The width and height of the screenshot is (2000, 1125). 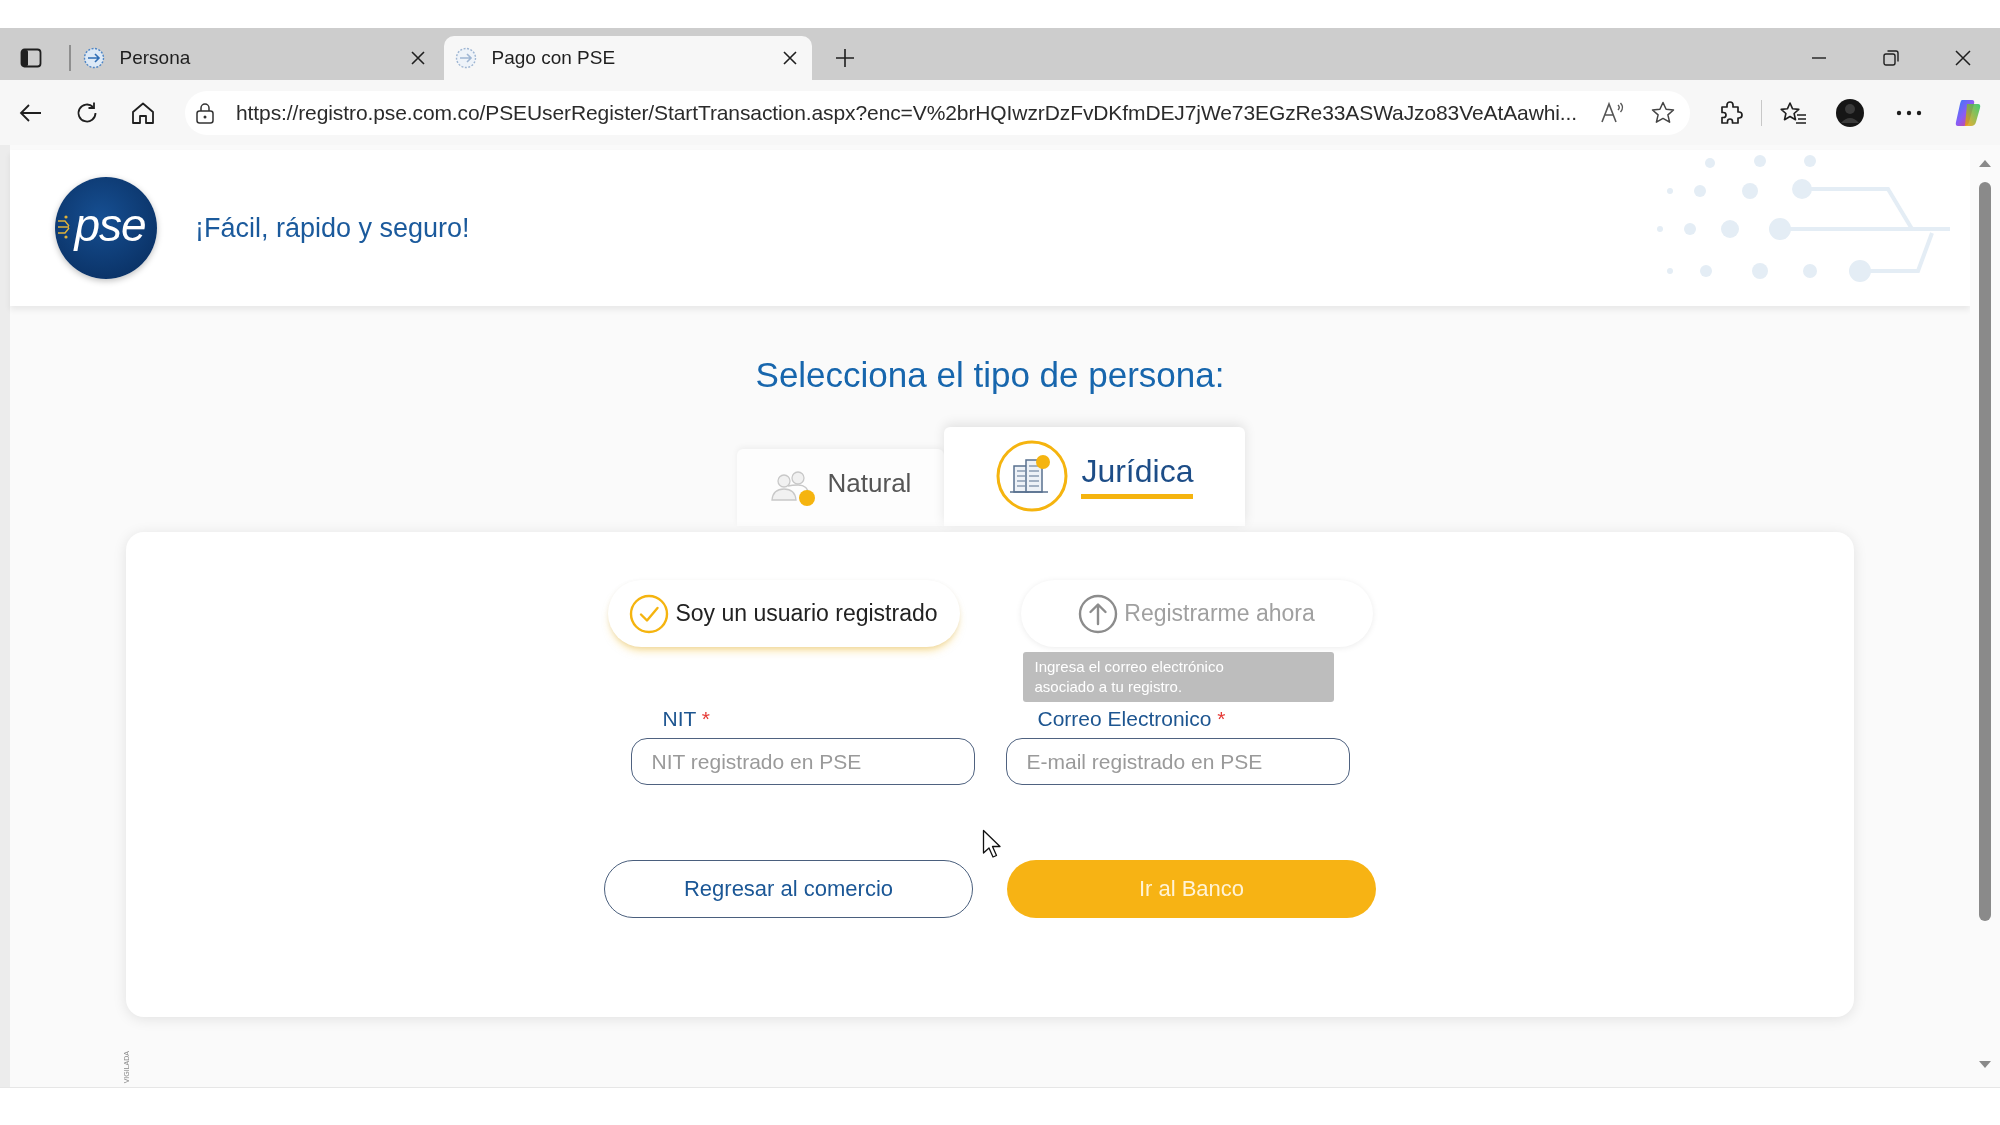 I want to click on scroll-up-arrow-icon, so click(x=1985, y=163).